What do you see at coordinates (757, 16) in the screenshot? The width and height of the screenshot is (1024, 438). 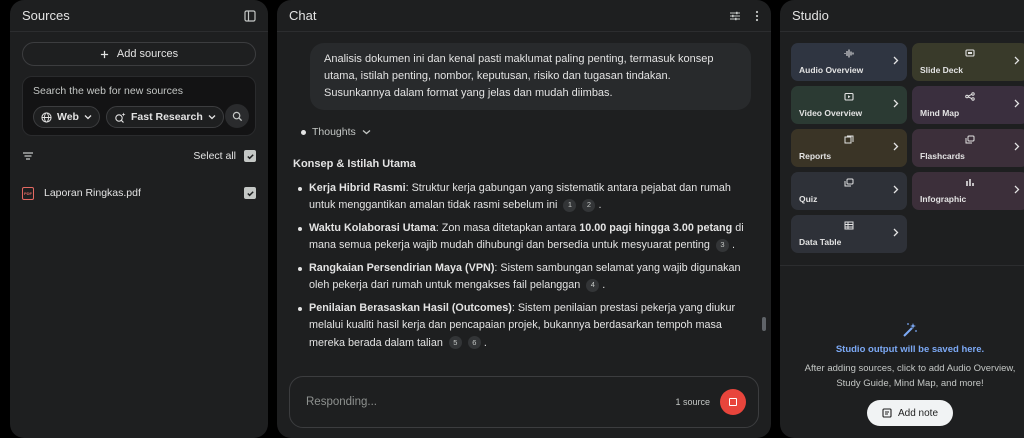 I see `more-vert-icon` at bounding box center [757, 16].